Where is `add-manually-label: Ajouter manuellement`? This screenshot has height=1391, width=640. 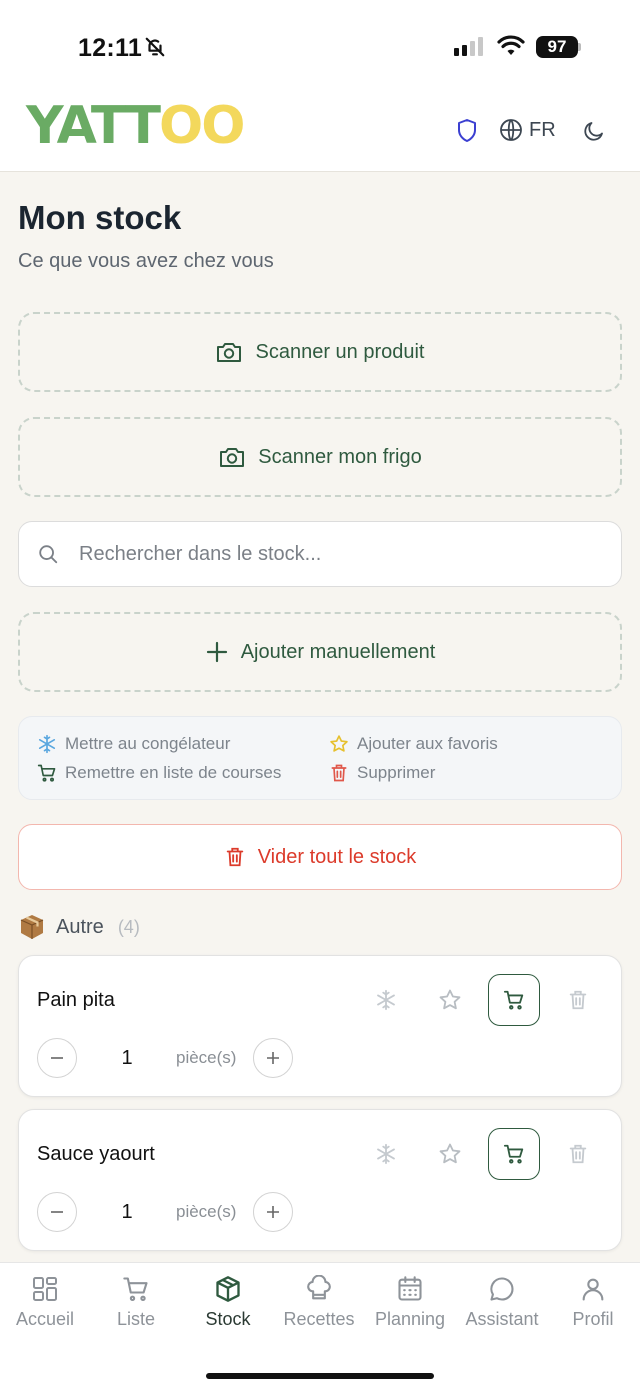 add-manually-label: Ajouter manuellement is located at coordinates (338, 651).